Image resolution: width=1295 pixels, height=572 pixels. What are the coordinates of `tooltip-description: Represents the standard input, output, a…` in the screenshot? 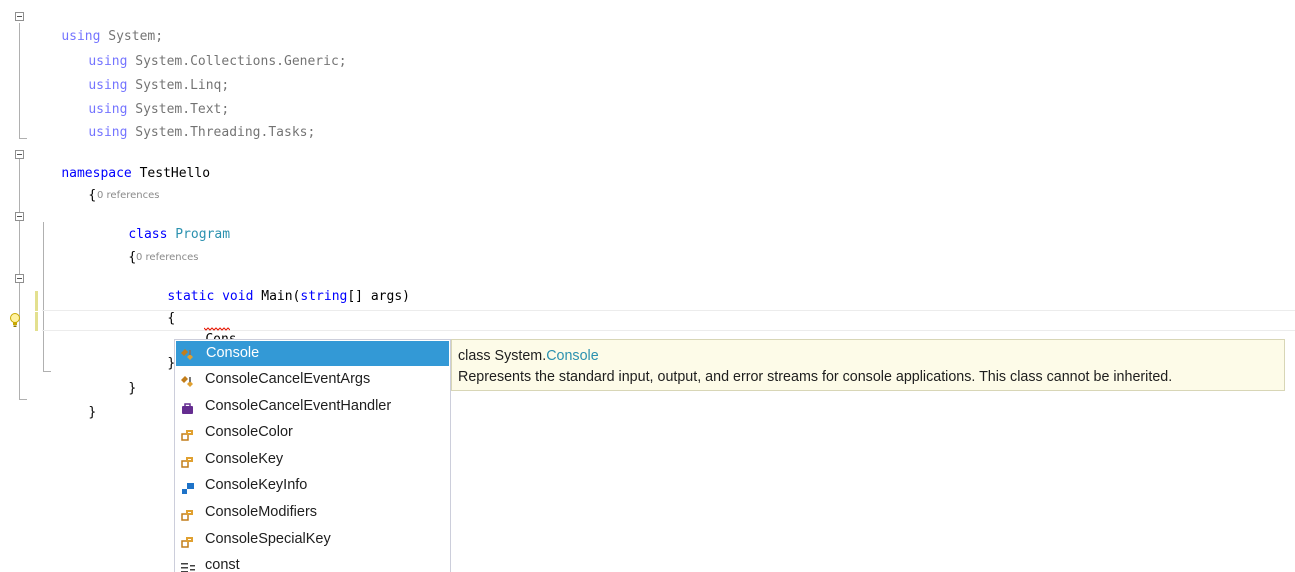 It's located at (815, 377).